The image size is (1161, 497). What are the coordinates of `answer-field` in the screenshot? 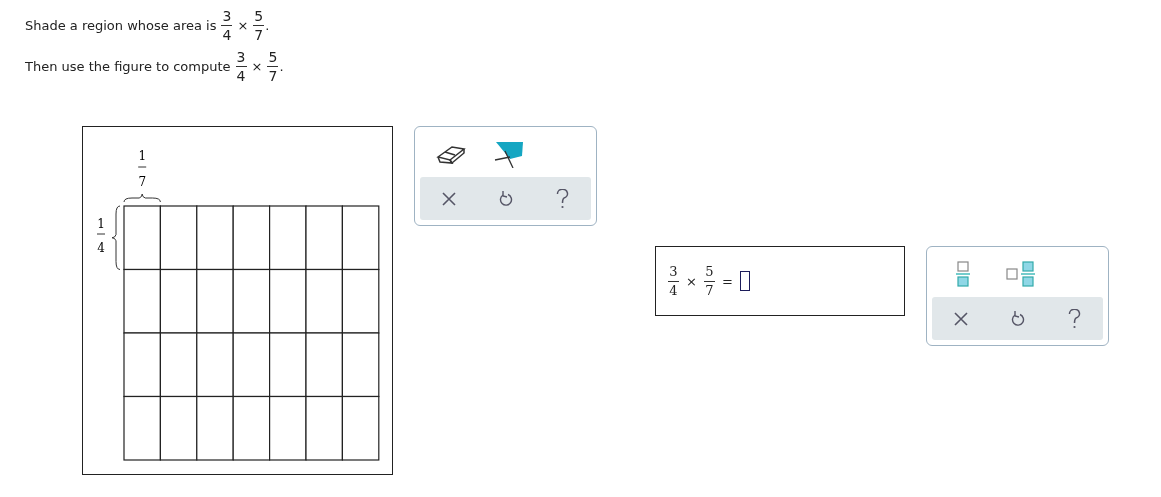 It's located at (744, 281).